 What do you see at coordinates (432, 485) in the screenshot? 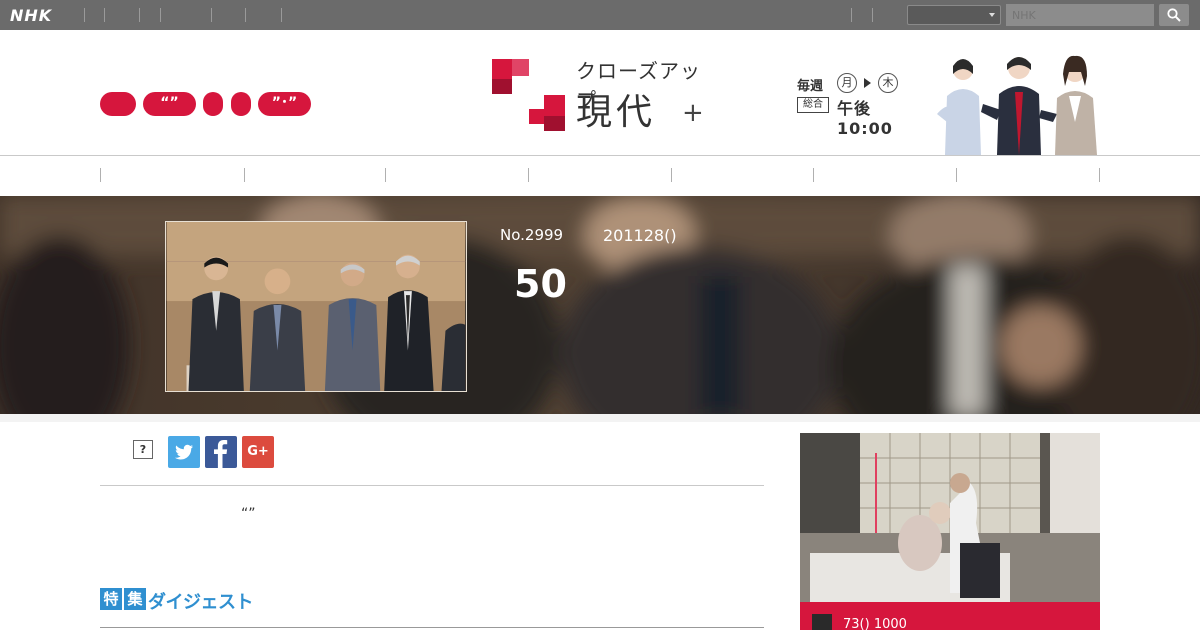
I see `content-divider` at bounding box center [432, 485].